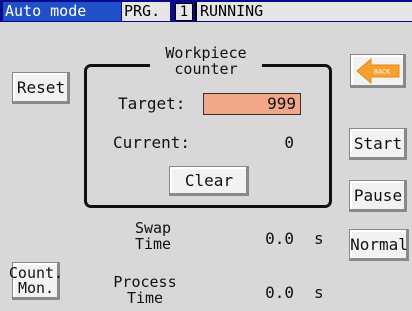 This screenshot has width=412, height=311. Describe the element at coordinates (279, 238) in the screenshot. I see `swap-time-value: 0.0` at that location.